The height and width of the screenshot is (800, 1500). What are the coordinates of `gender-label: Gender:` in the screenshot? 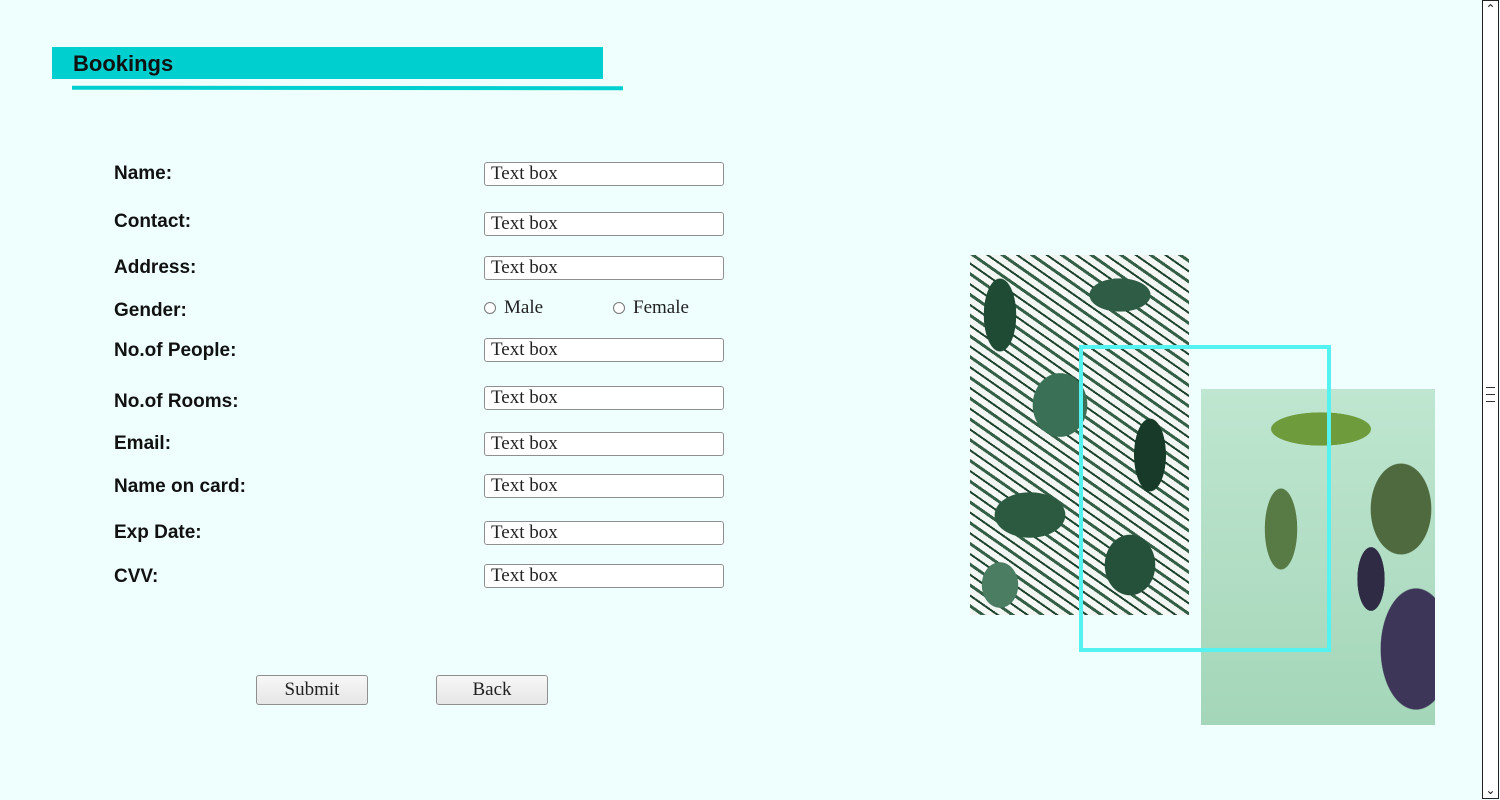 It's located at (150, 310).